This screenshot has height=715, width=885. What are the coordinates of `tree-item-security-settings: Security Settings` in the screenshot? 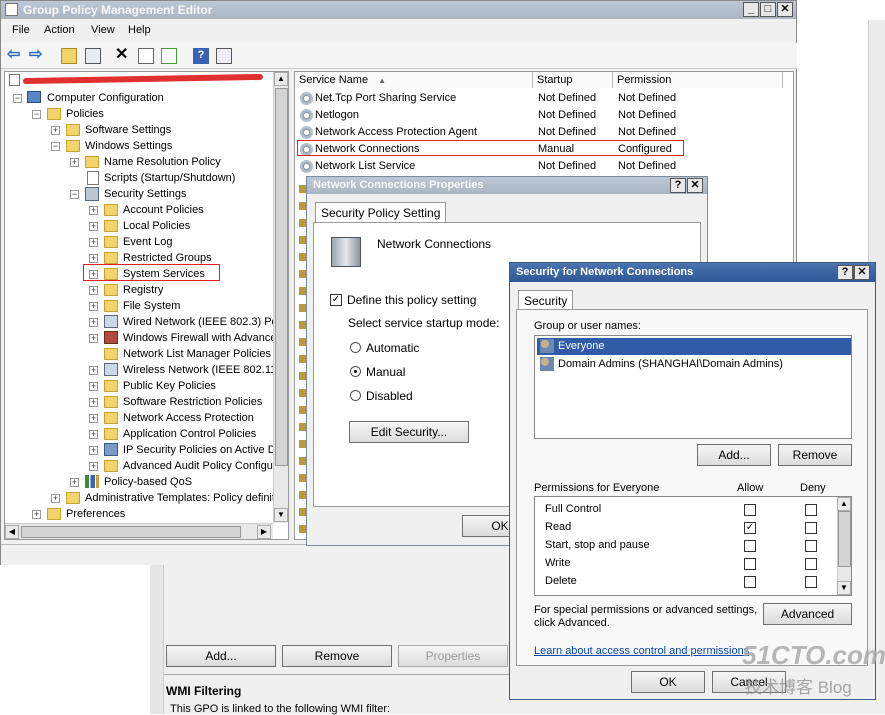 It's located at (145, 194).